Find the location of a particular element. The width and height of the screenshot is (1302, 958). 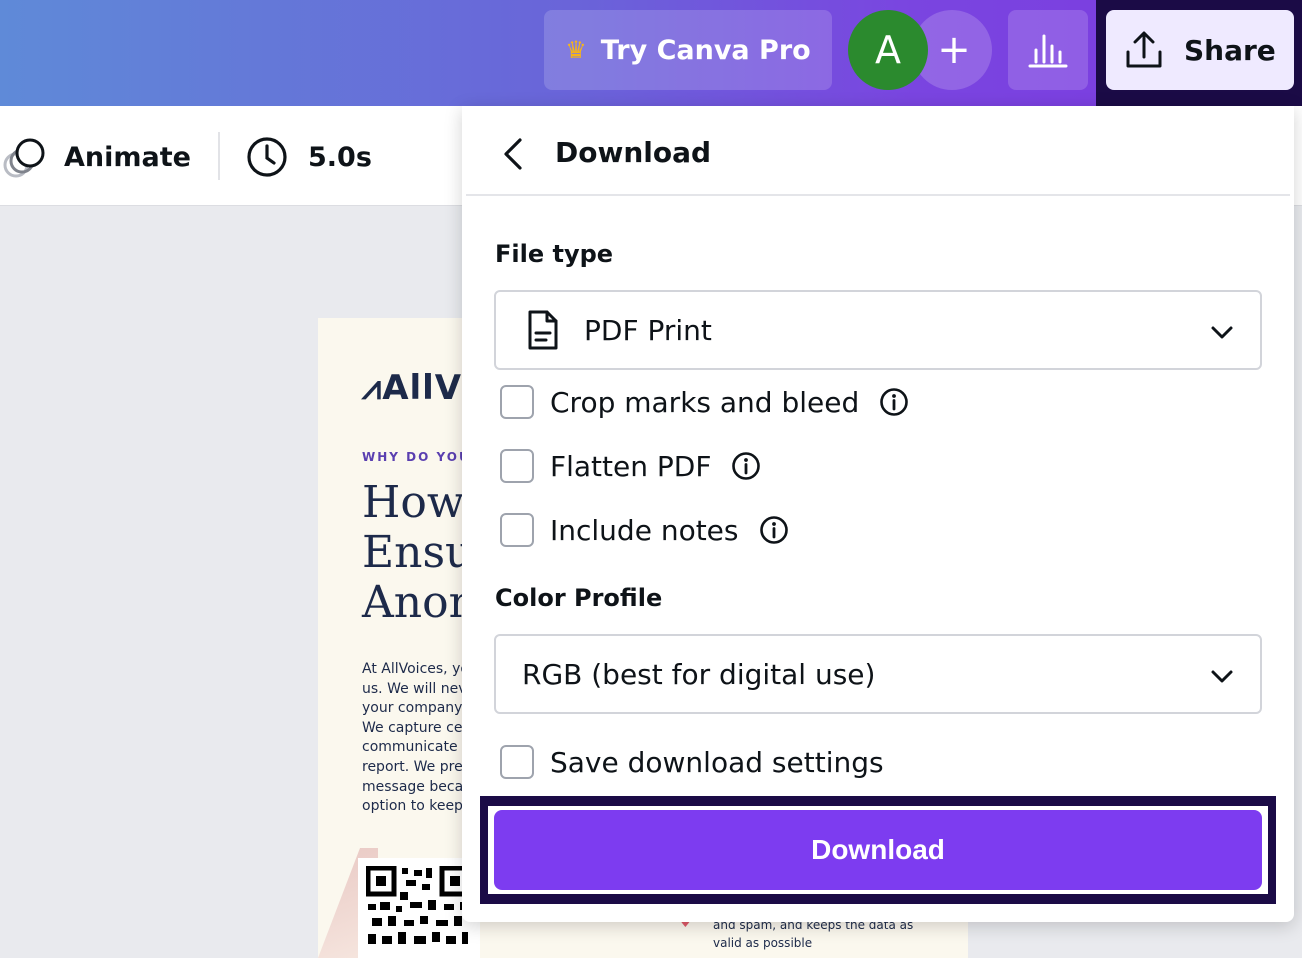

crop-marks-option: Crop marks and bleed is located at coordinates (704, 402).